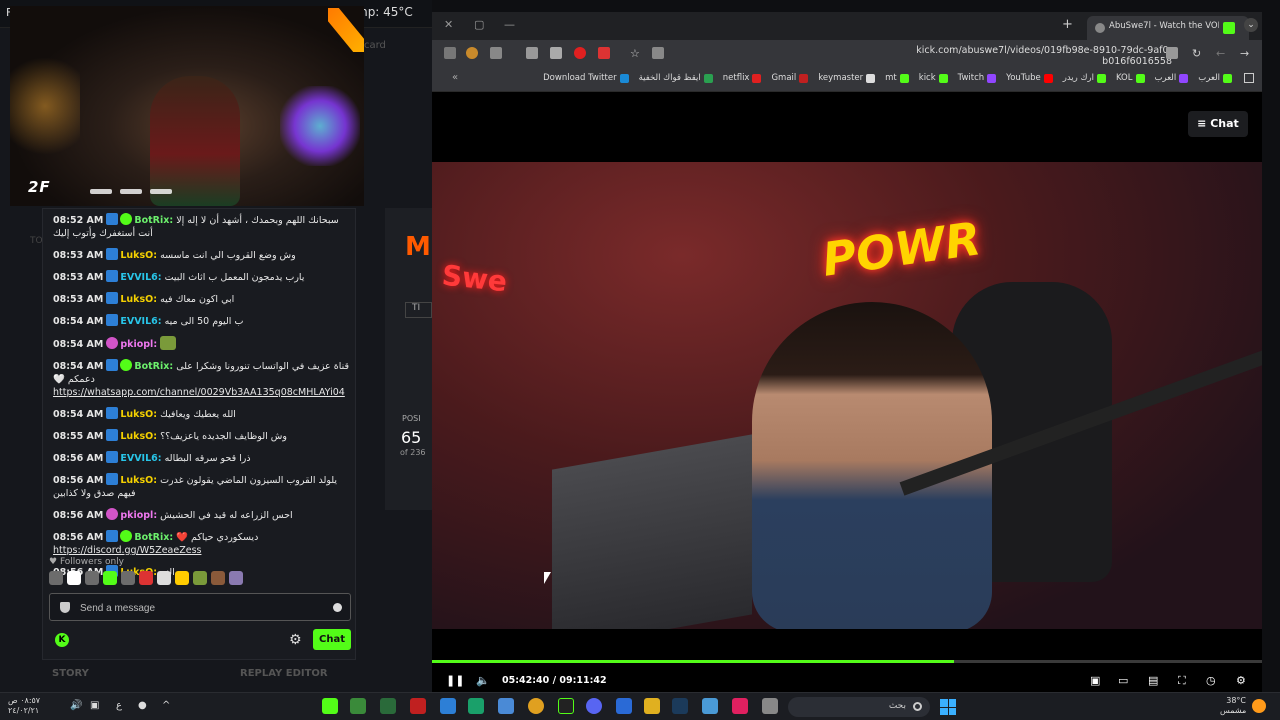  What do you see at coordinates (658, 53) in the screenshot?
I see `translate-icon` at bounding box center [658, 53].